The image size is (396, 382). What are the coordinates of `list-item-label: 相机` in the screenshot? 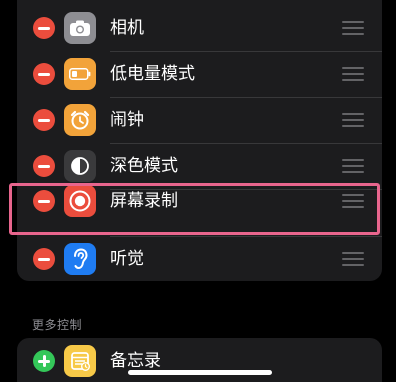 It's located at (127, 28).